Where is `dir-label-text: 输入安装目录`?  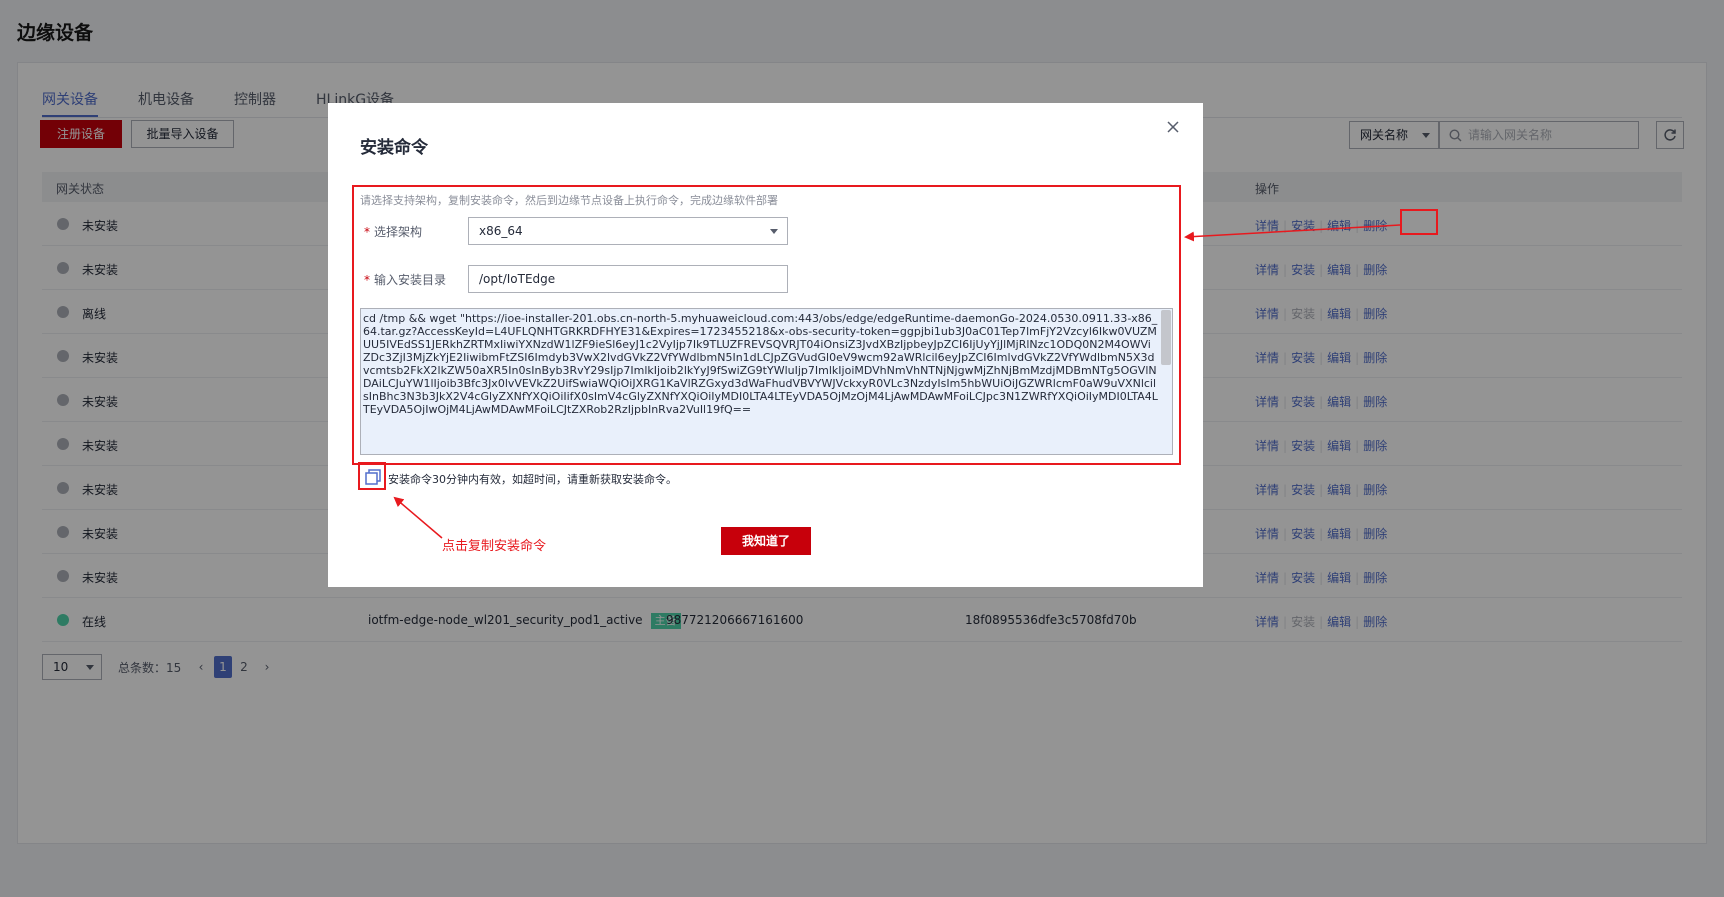
dir-label-text: 输入安装目录 is located at coordinates (410, 280).